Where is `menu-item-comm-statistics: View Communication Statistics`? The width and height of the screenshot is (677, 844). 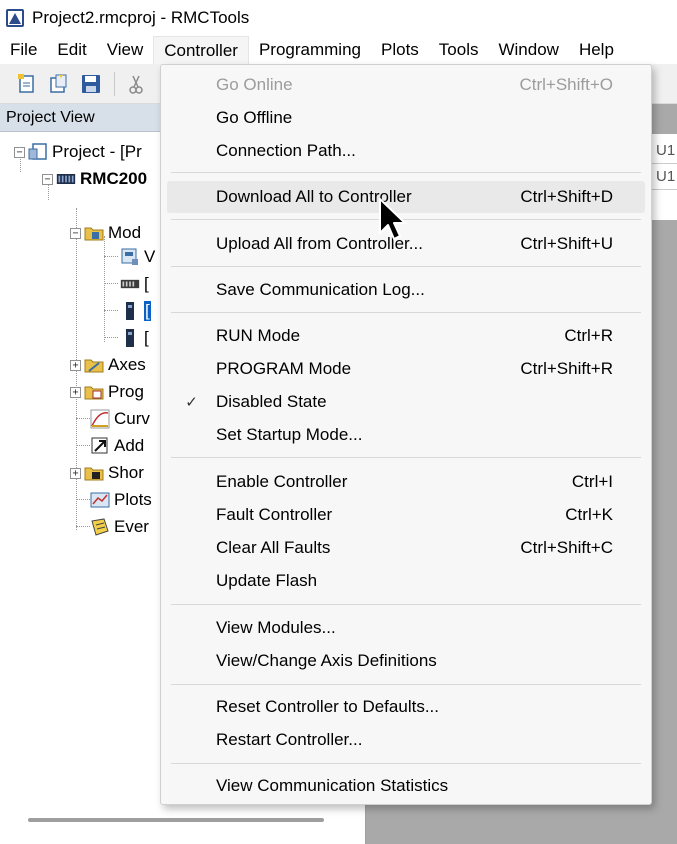
menu-item-comm-statistics: View Communication Statistics is located at coordinates (406, 786).